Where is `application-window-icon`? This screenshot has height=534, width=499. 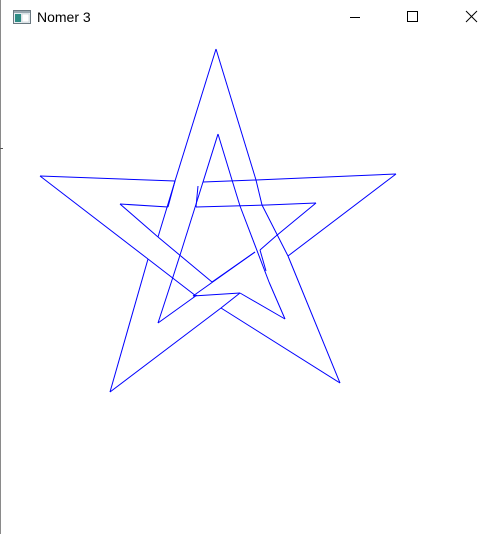
application-window-icon is located at coordinates (22, 17).